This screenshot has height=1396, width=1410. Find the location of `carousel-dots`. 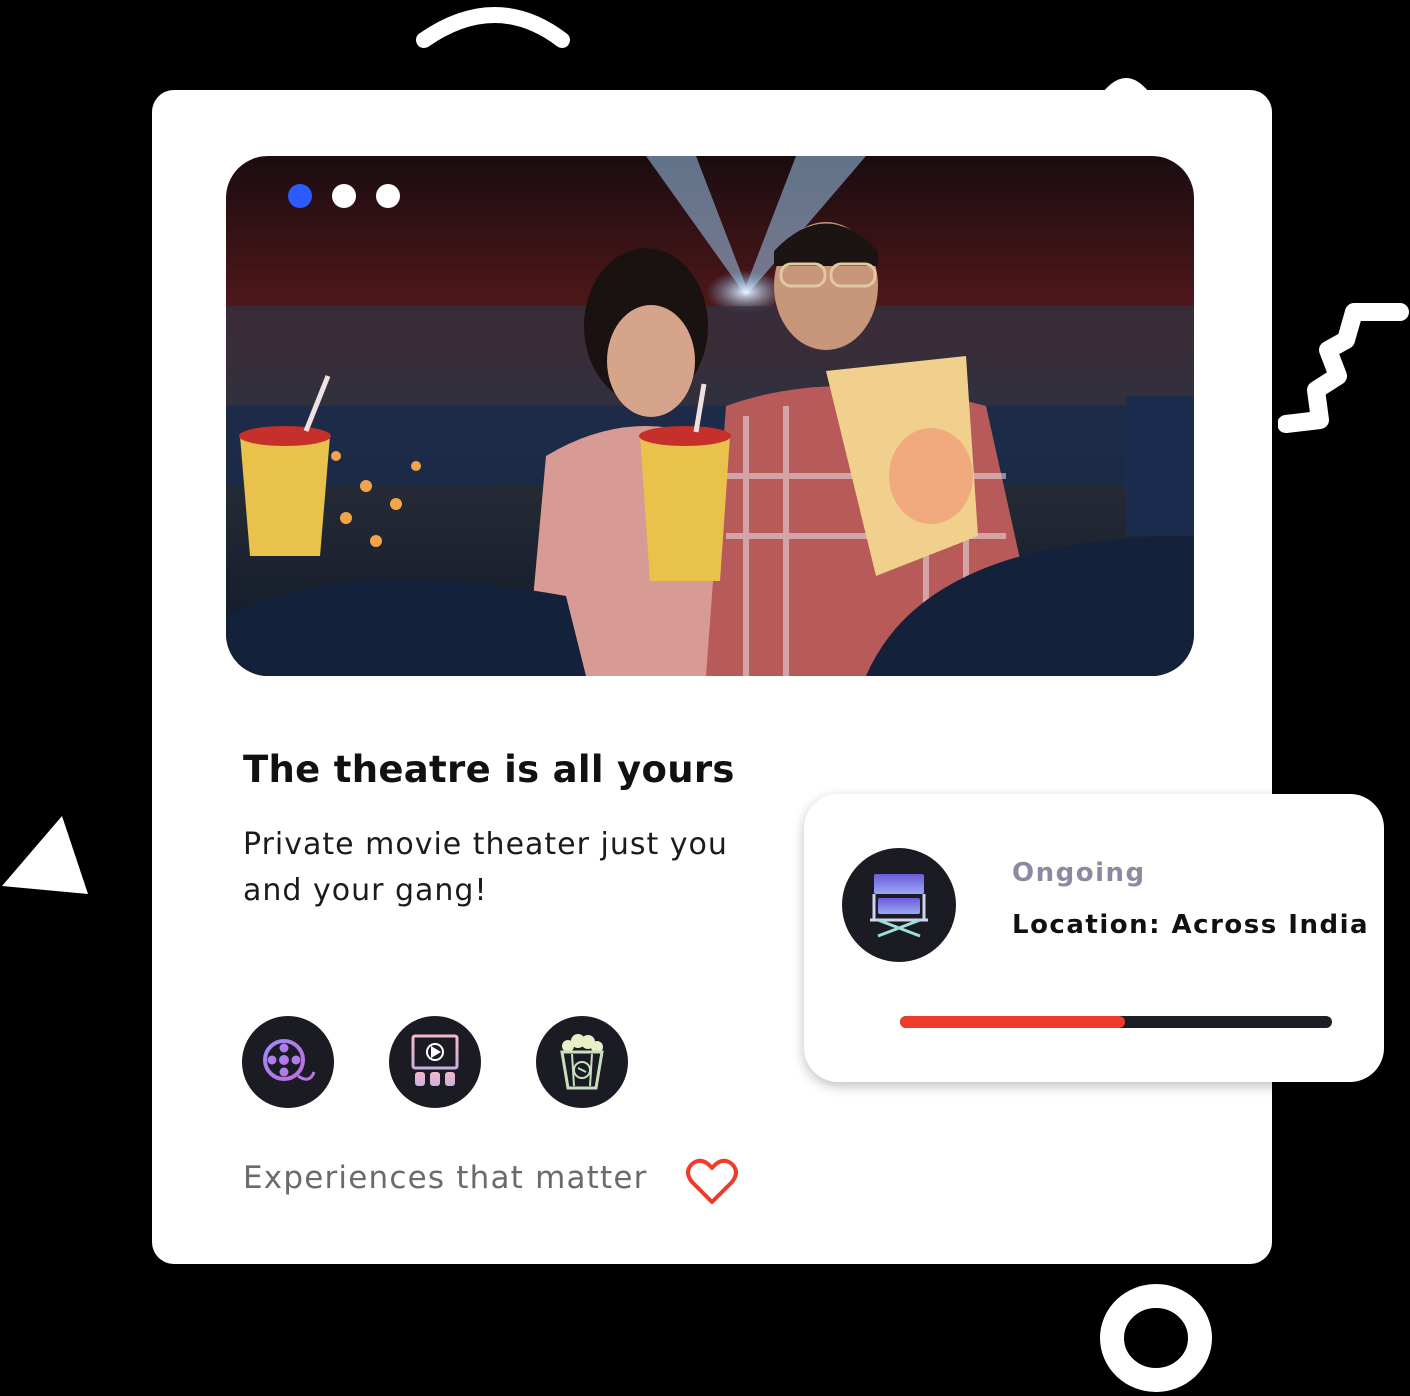

carousel-dots is located at coordinates (344, 196).